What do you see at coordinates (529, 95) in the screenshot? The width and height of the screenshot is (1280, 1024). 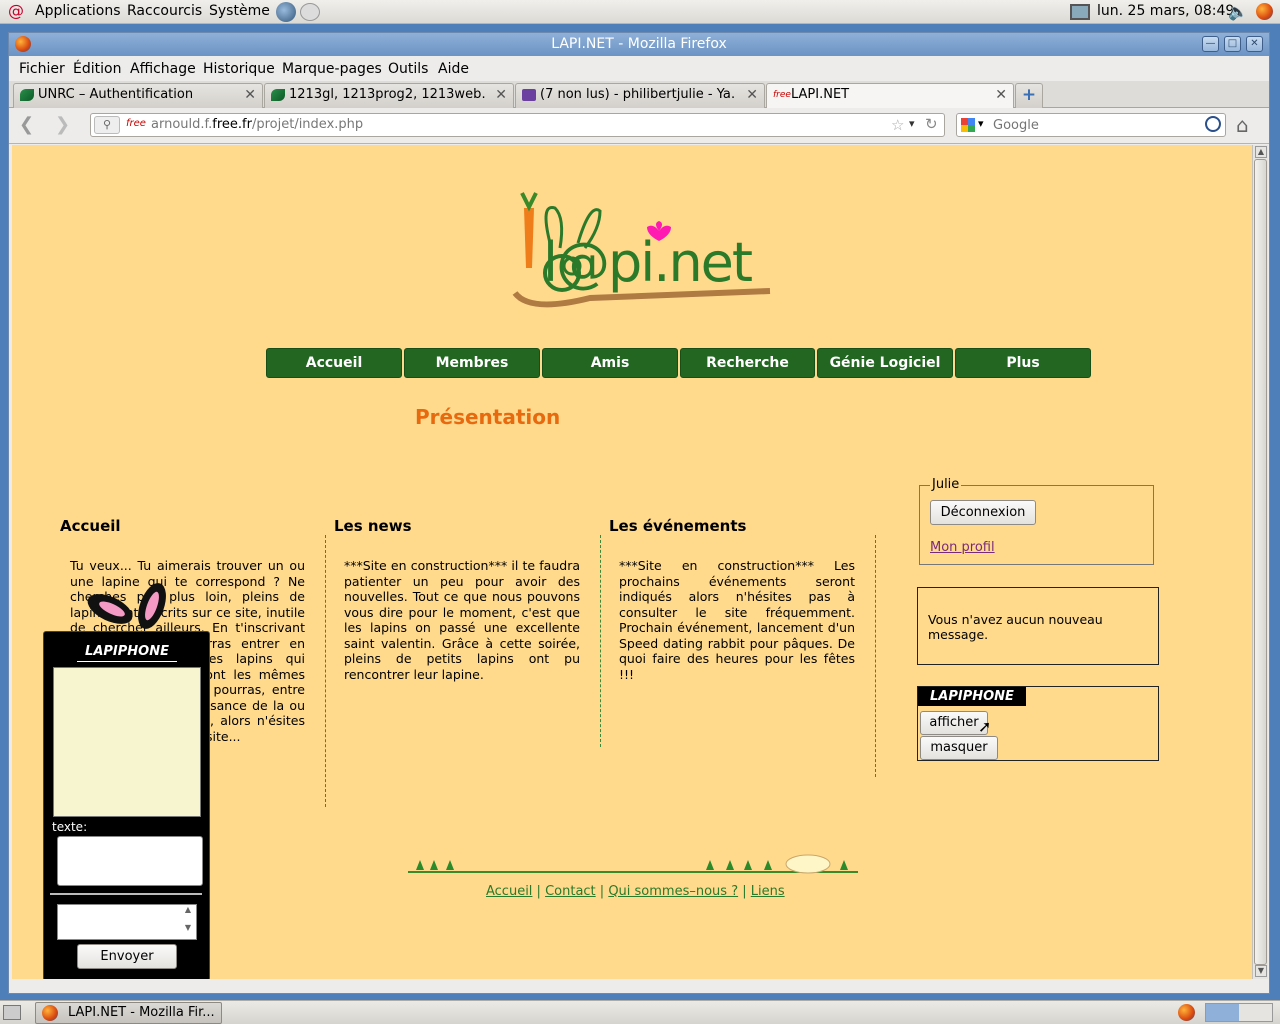 I see `mail-favicon-icon` at bounding box center [529, 95].